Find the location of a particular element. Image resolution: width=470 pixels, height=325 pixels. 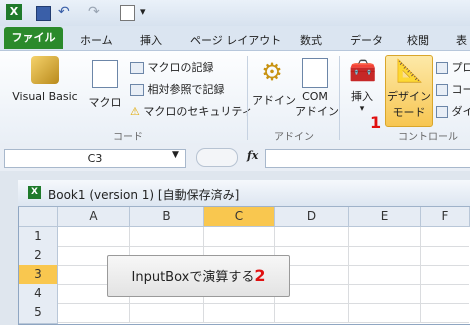

tab-view: 表 is located at coordinates (461, 40).